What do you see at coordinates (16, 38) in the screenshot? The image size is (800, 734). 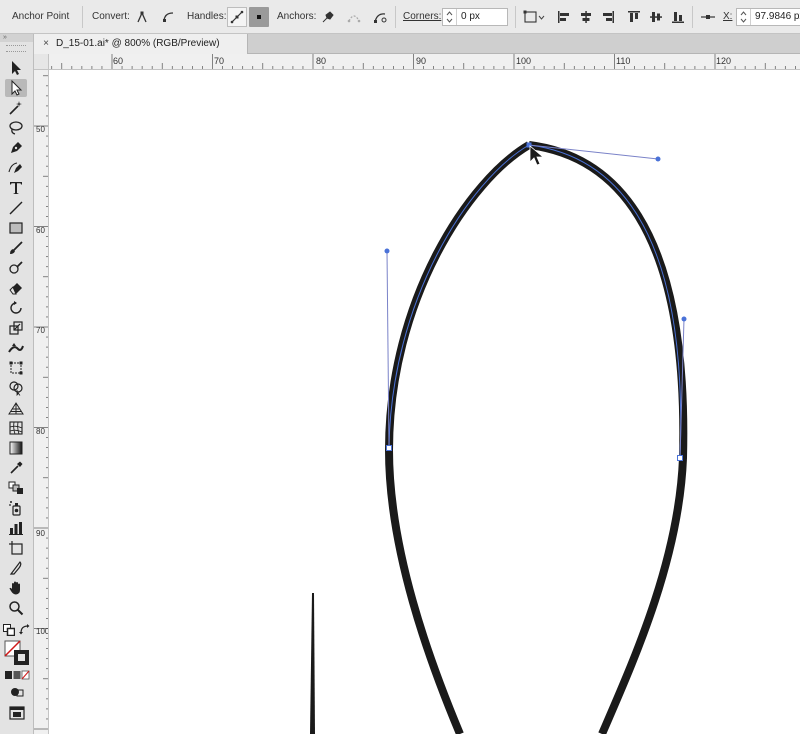 I see `tools-panel-collapse: »` at bounding box center [16, 38].